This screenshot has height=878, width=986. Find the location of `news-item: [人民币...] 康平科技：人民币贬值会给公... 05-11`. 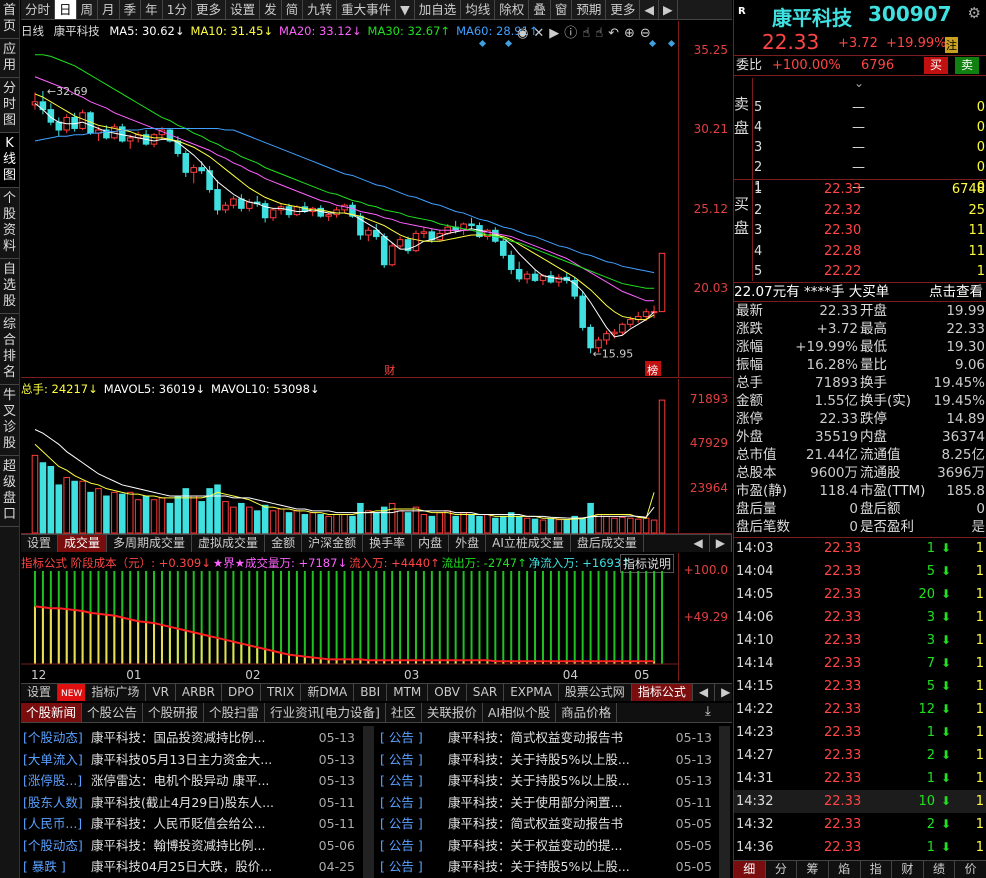

news-item: [人民币...] 康平科技：人民币贬值会给公... 05-11 is located at coordinates (199, 824).